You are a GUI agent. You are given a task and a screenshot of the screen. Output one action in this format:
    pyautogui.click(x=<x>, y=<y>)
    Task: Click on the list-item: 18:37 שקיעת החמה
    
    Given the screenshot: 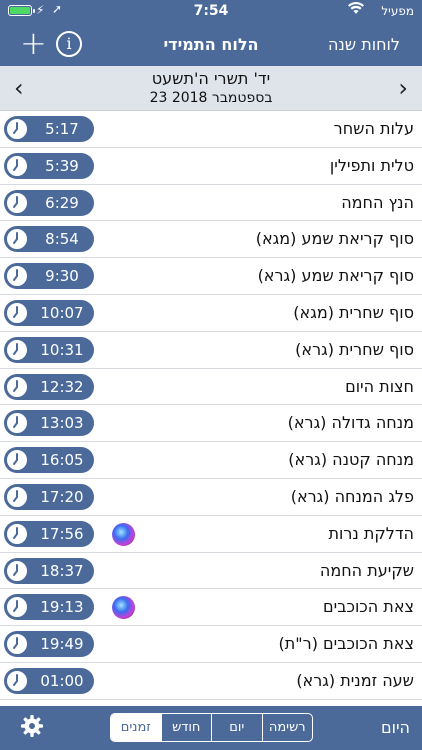 What is the action you would take?
    pyautogui.click(x=211, y=571)
    